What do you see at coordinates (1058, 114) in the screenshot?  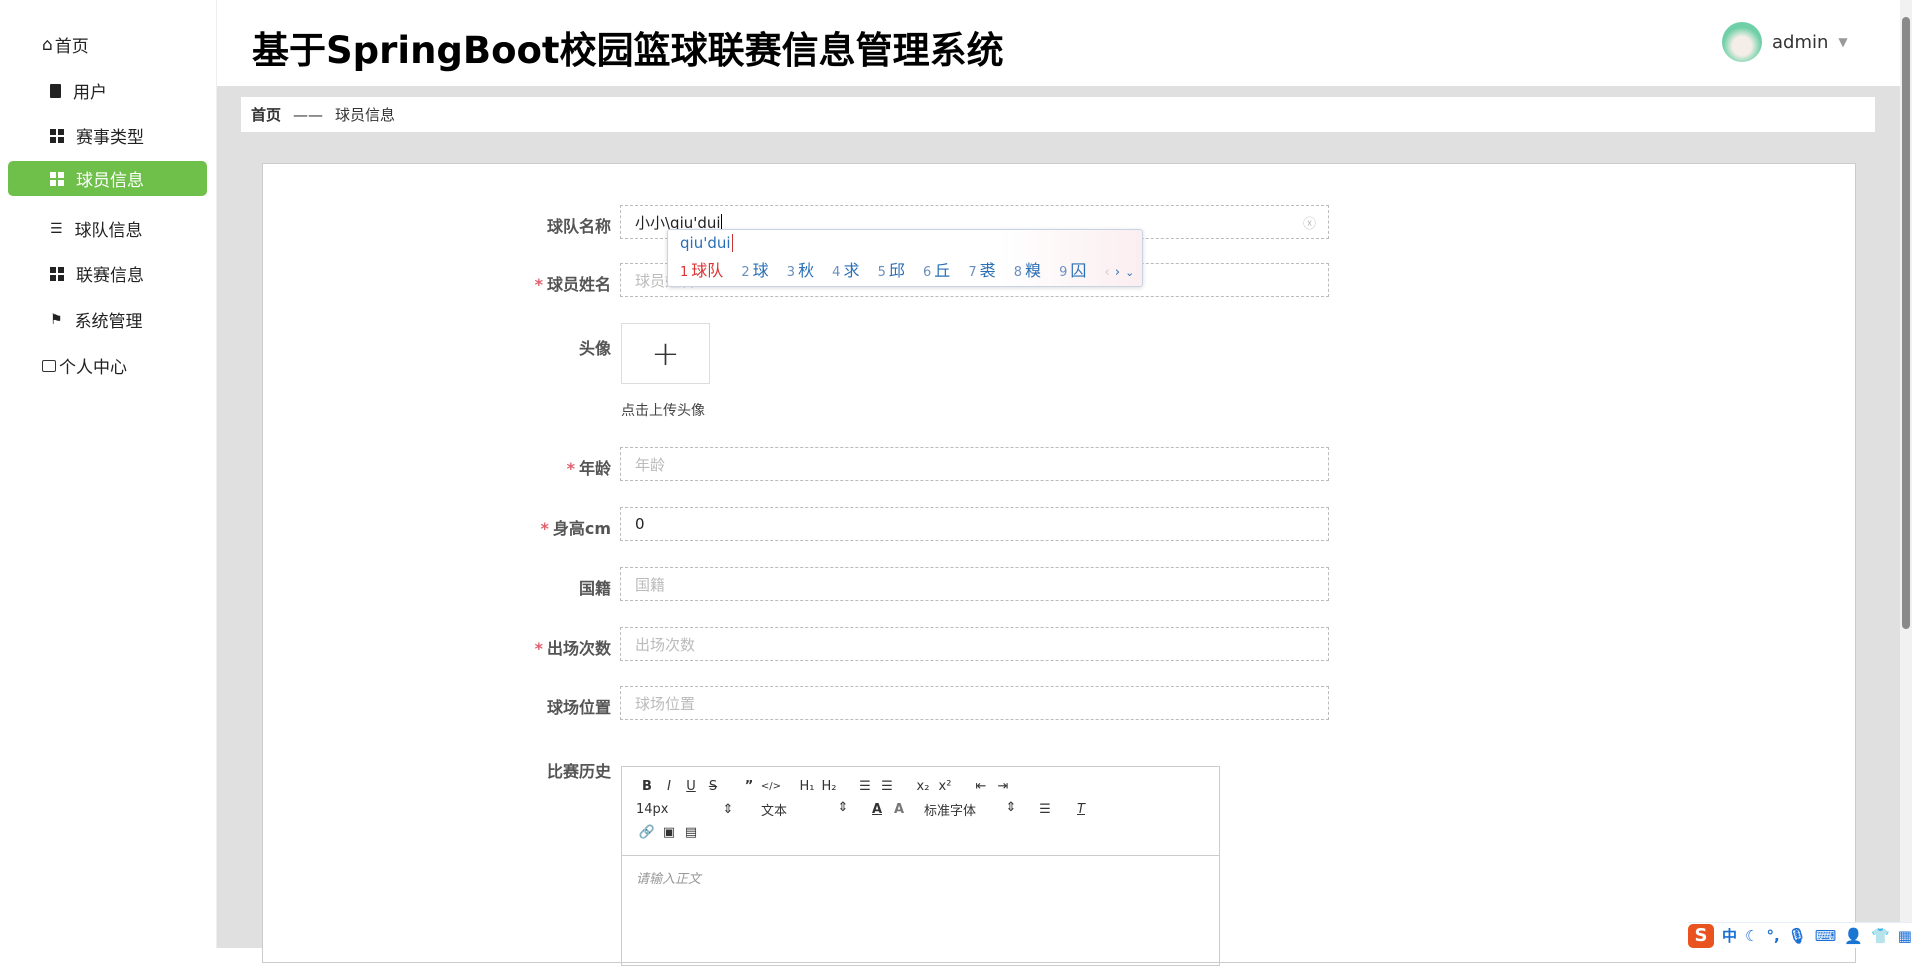 I see `breadcrumb: 首页 —— 球员信息` at bounding box center [1058, 114].